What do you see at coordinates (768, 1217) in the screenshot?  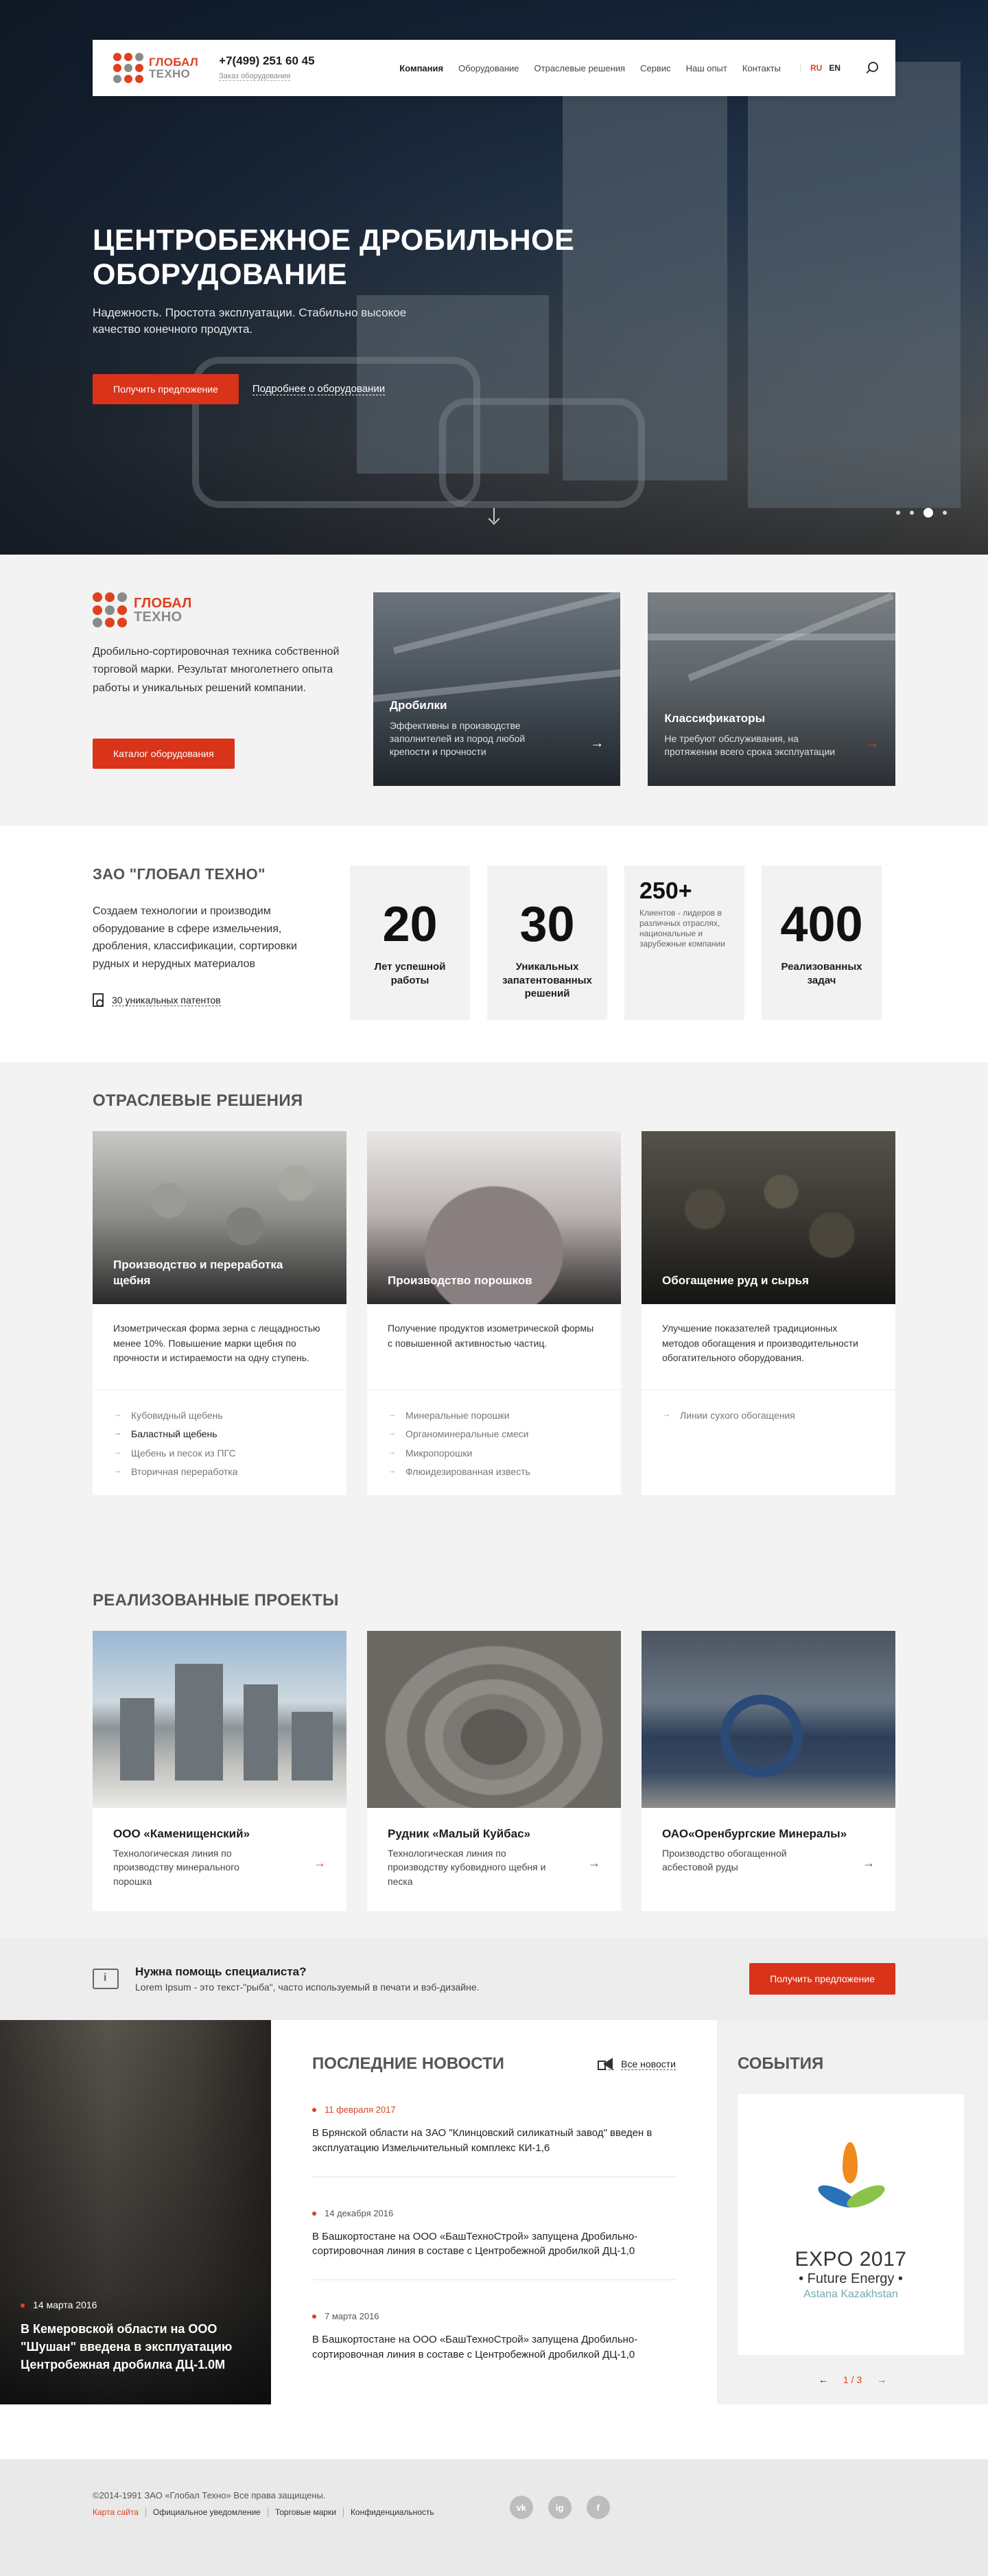 I see `industry-card-image: Обогащение руд и сырья` at bounding box center [768, 1217].